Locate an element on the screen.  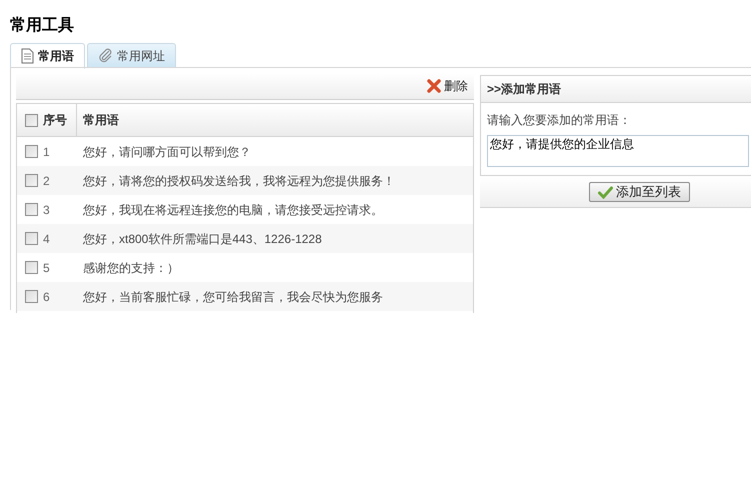
document-icon is located at coordinates (27, 56).